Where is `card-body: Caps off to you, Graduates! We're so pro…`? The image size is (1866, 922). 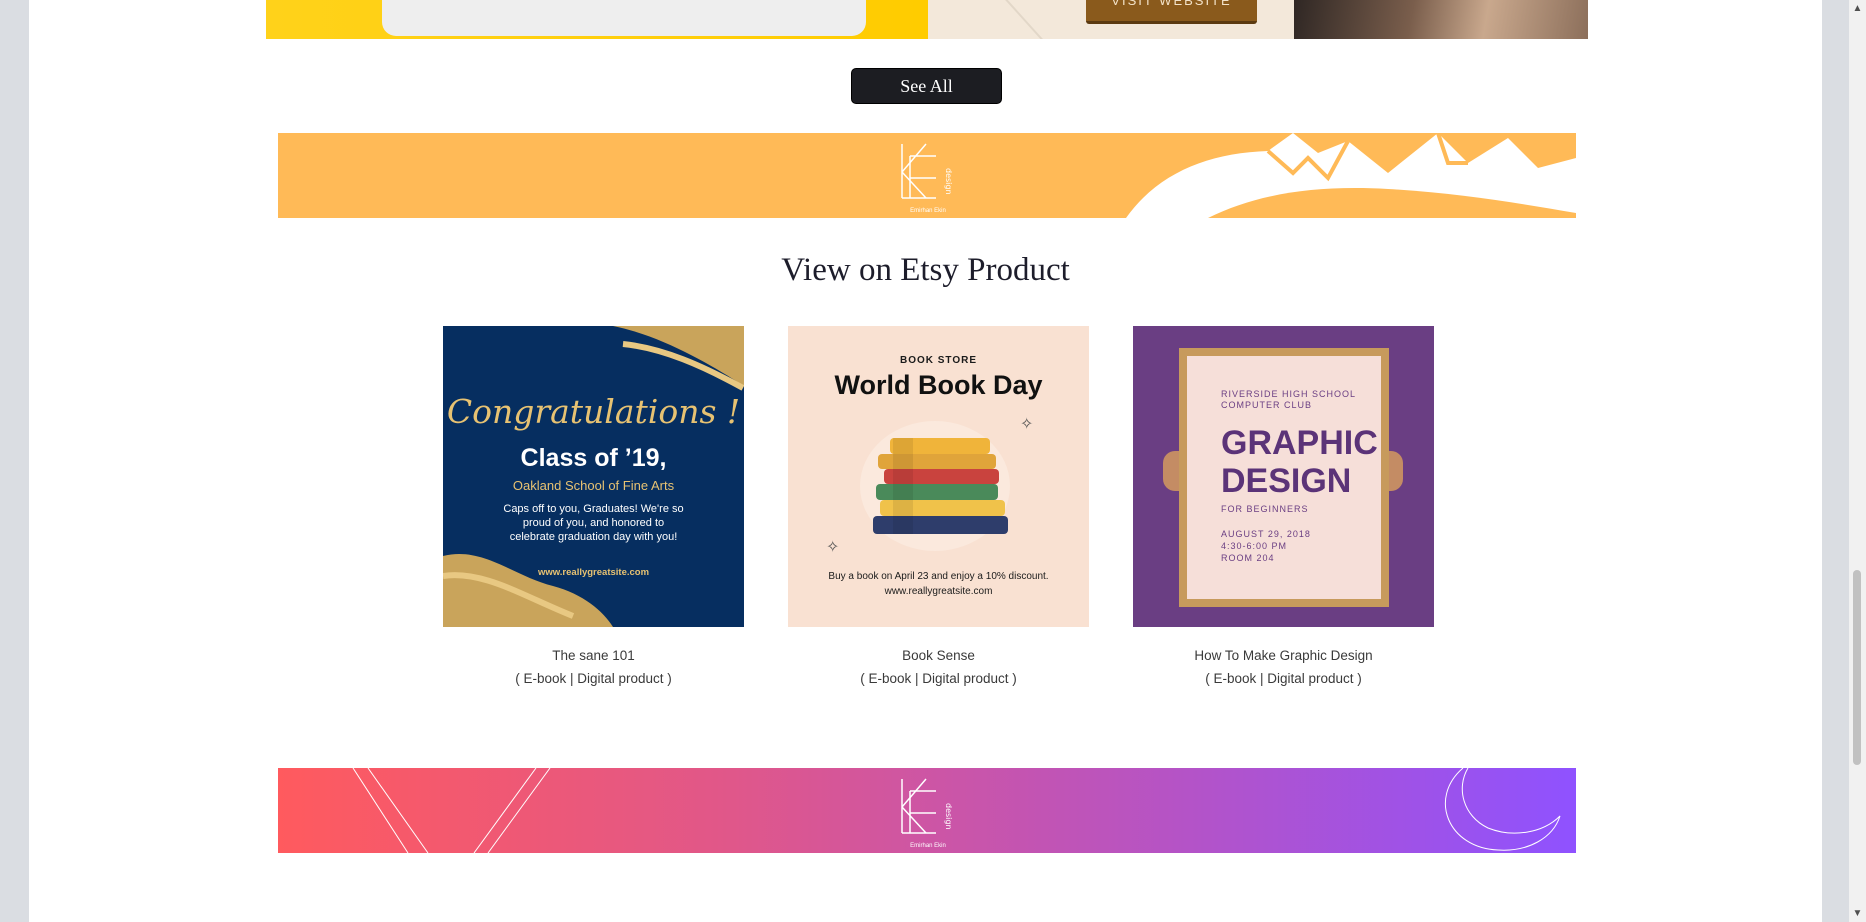 card-body: Caps off to you, Graduates! We're so pro… is located at coordinates (593, 523).